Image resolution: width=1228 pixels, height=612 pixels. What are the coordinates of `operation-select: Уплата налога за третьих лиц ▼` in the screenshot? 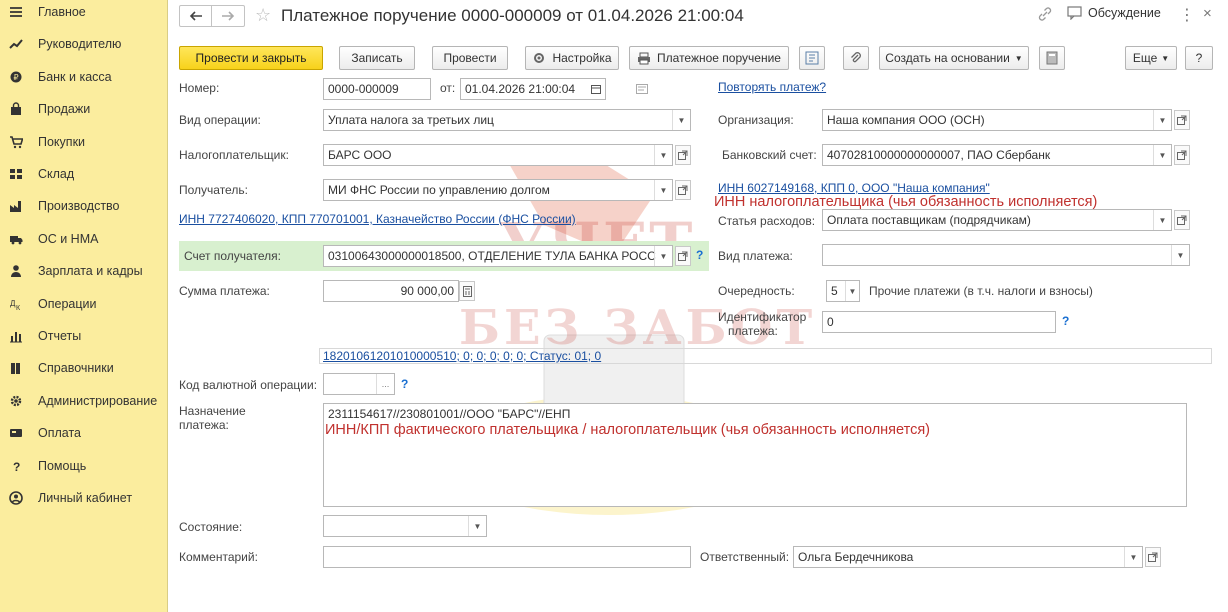 It's located at (507, 120).